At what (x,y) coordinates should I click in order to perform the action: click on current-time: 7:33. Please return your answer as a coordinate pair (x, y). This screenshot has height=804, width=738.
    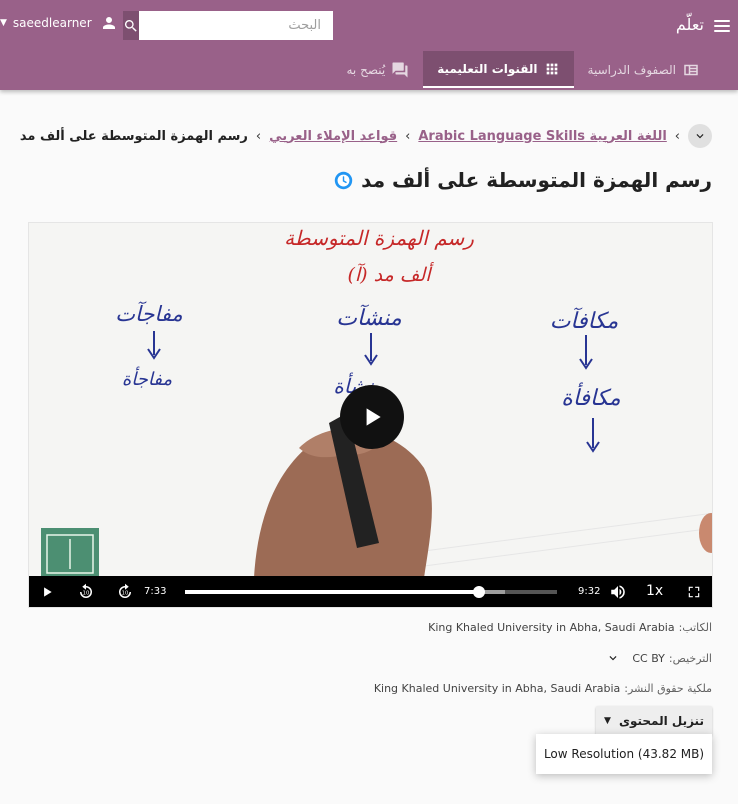
    Looking at the image, I should click on (155, 591).